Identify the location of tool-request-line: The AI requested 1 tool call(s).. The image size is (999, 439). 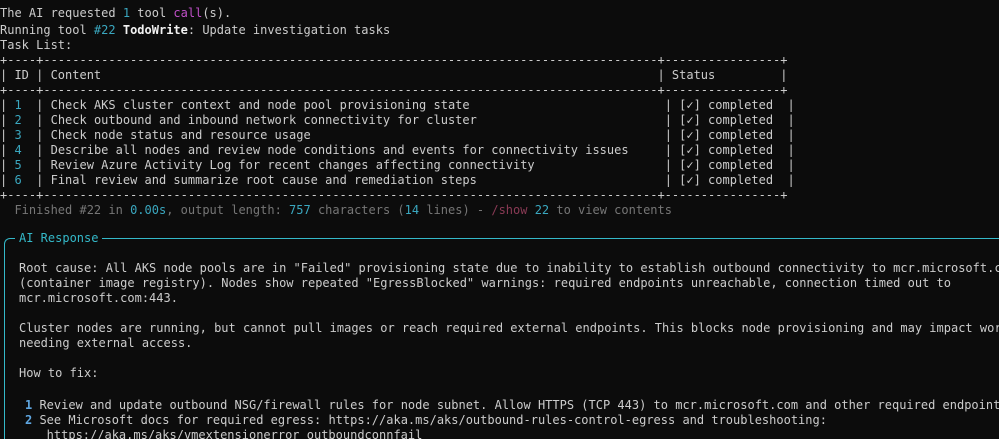
(115, 13).